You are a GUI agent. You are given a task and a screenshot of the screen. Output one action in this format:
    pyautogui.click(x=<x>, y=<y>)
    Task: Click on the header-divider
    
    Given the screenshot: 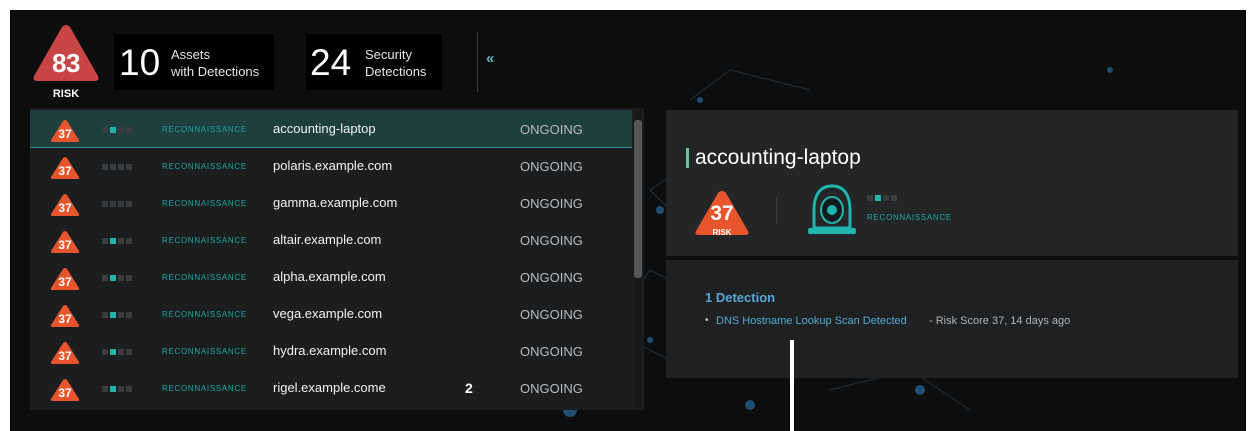 What is the action you would take?
    pyautogui.click(x=477, y=62)
    